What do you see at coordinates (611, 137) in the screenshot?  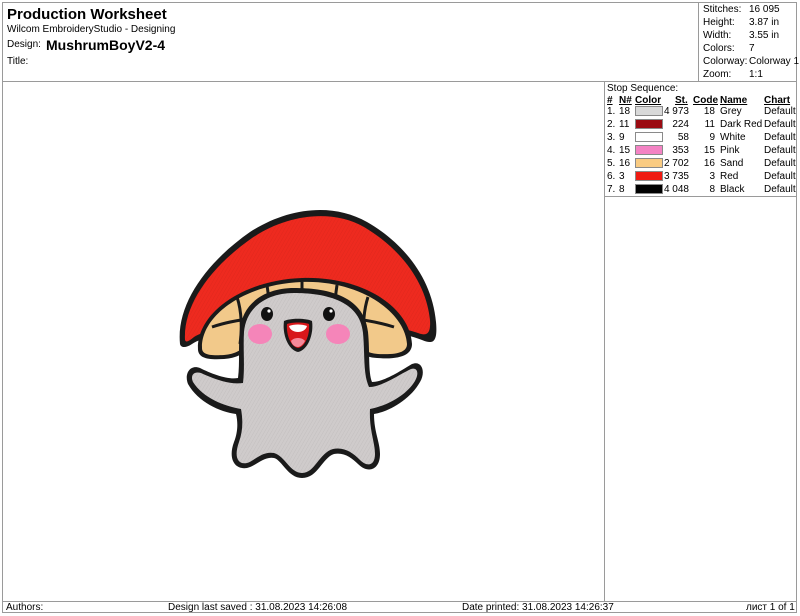 I see `row-num: 3.` at bounding box center [611, 137].